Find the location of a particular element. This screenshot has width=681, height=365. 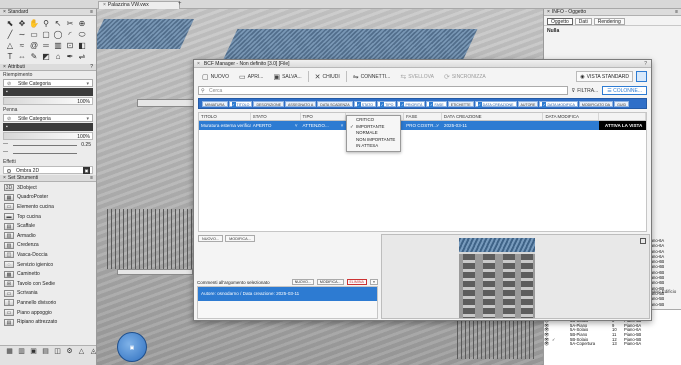

cut-tool-icon: ✂ is located at coordinates (70, 23).